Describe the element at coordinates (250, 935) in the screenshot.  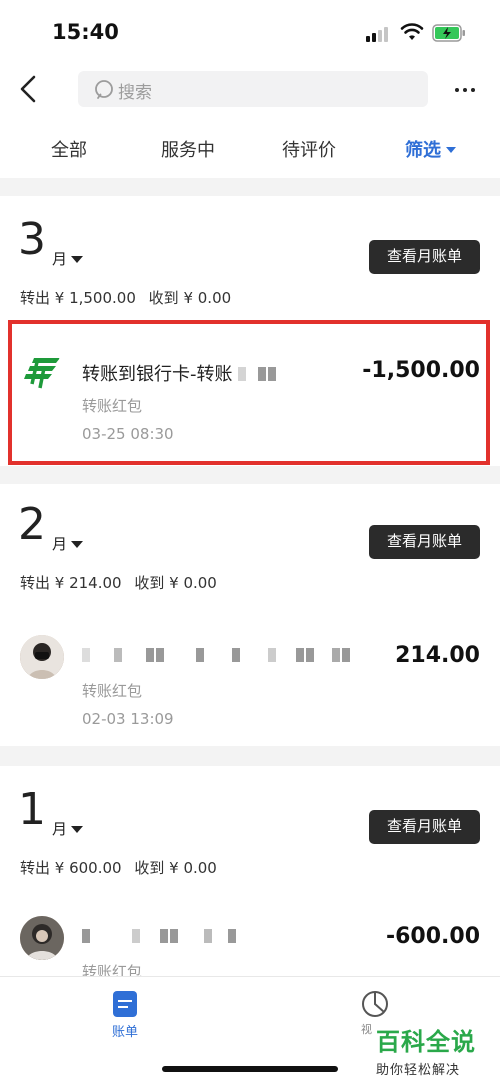
I see `transaction-row: 转账红包 -600.00` at that location.